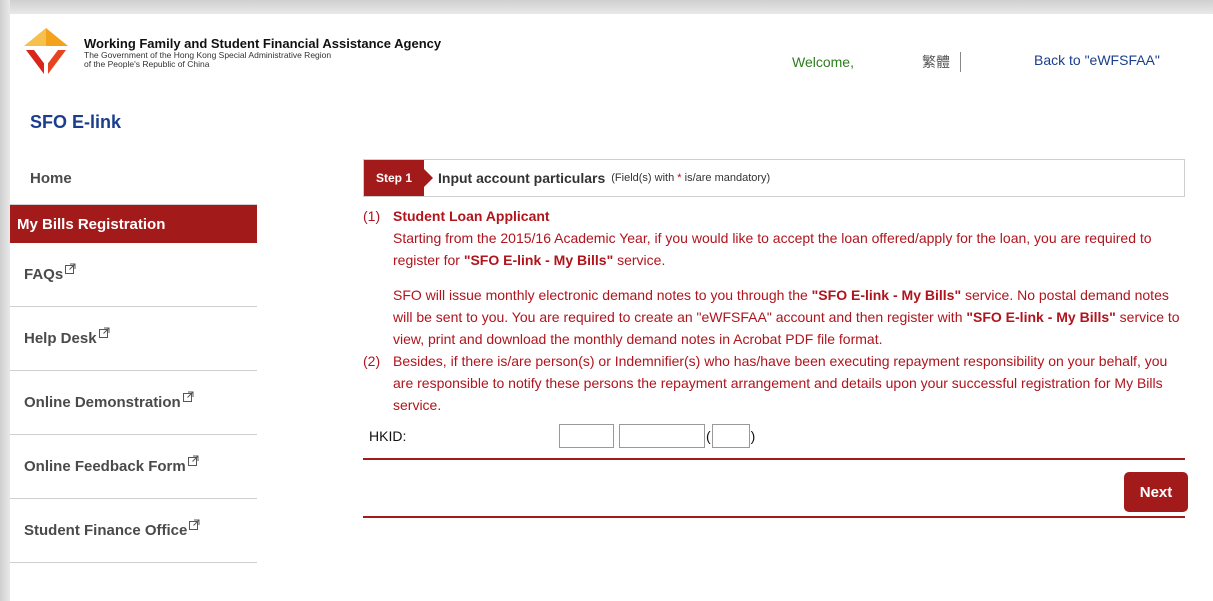 This screenshot has height=601, width=1213. Describe the element at coordinates (679, 178) in the screenshot. I see `mandatory-star: *` at that location.